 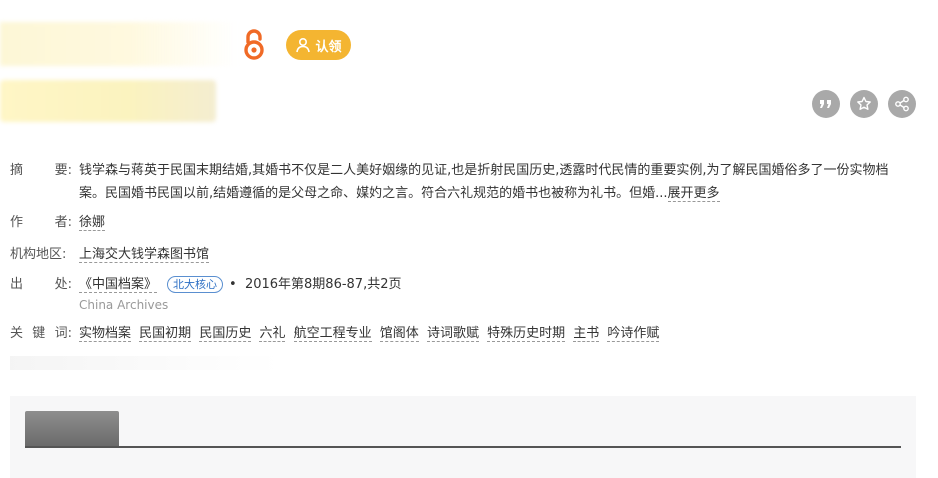 What do you see at coordinates (165, 334) in the screenshot?
I see `keyword-link: 民国初期` at bounding box center [165, 334].